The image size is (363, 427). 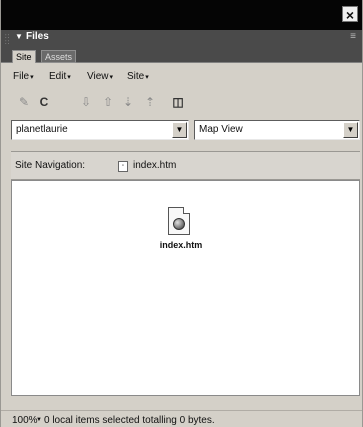 I want to click on view-select: Map View ▼, so click(x=277, y=130).